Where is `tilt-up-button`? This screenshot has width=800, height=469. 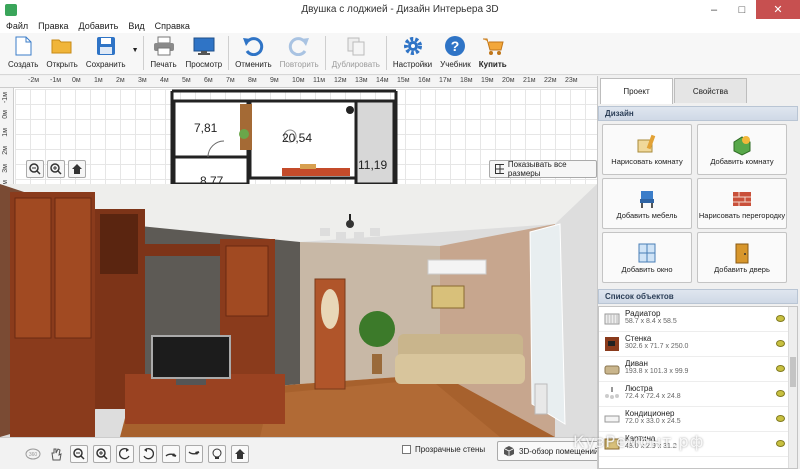
tilt-up-button is located at coordinates (171, 453).